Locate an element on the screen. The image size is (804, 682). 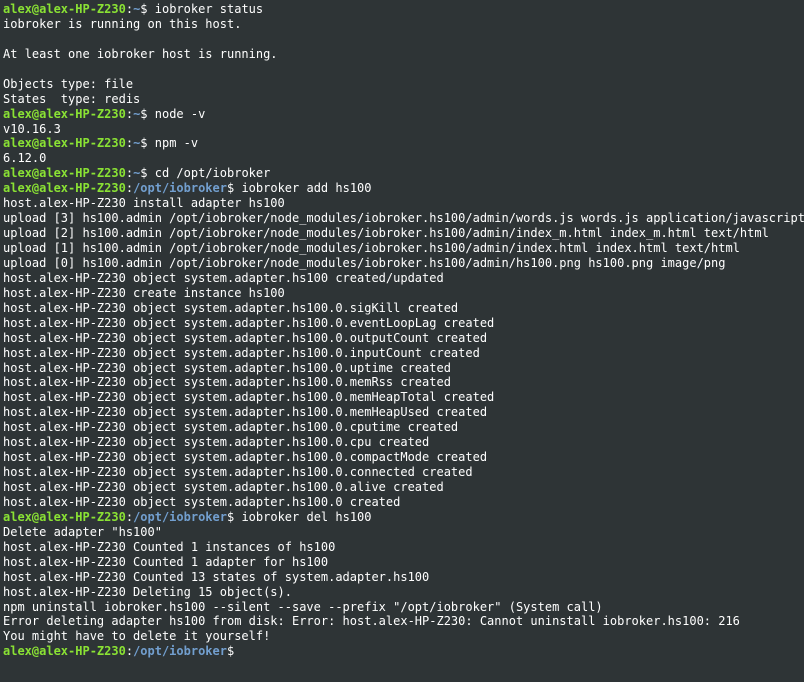
output-line: host.alex-HP-Z230 create instance hs100 is located at coordinates (144, 292).